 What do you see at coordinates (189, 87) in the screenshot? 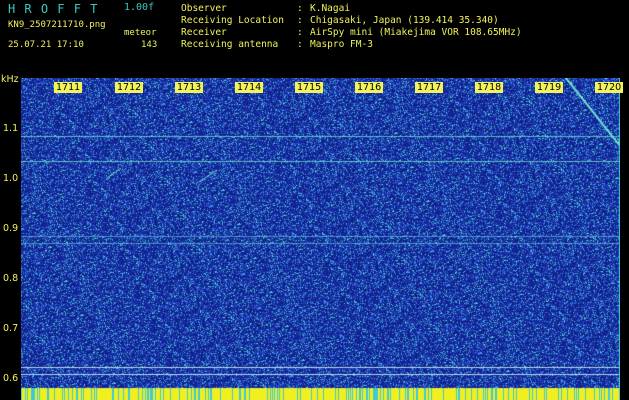
I see `x-tick-label: 1713` at bounding box center [189, 87].